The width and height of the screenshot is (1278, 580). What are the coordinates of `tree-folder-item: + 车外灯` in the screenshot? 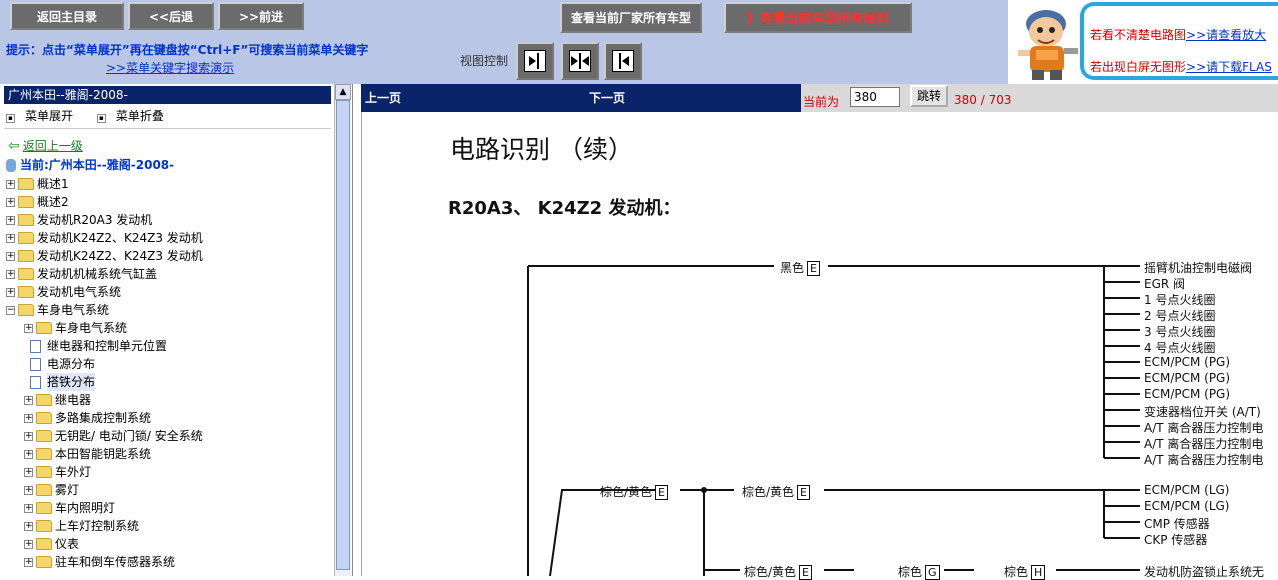 It's located at (57, 472).